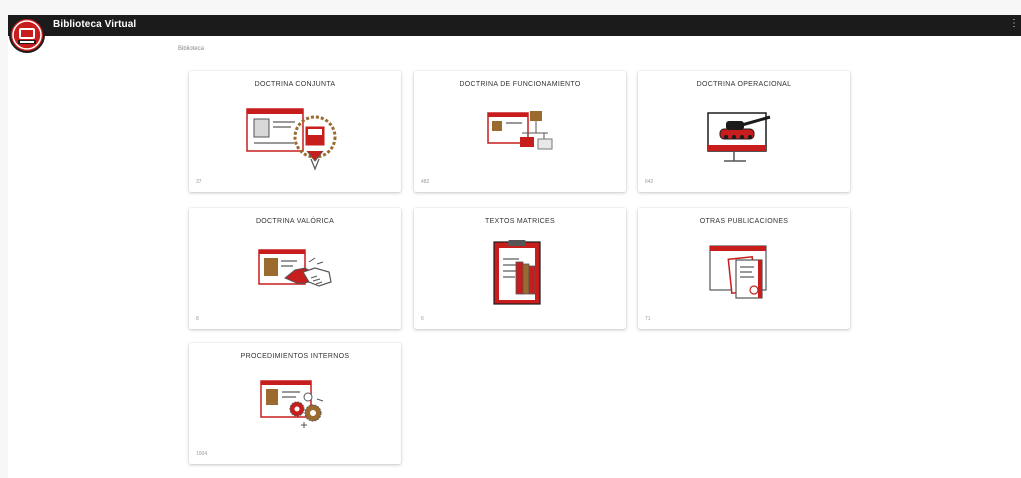  Describe the element at coordinates (197, 319) in the screenshot. I see `card-count: 8` at that location.